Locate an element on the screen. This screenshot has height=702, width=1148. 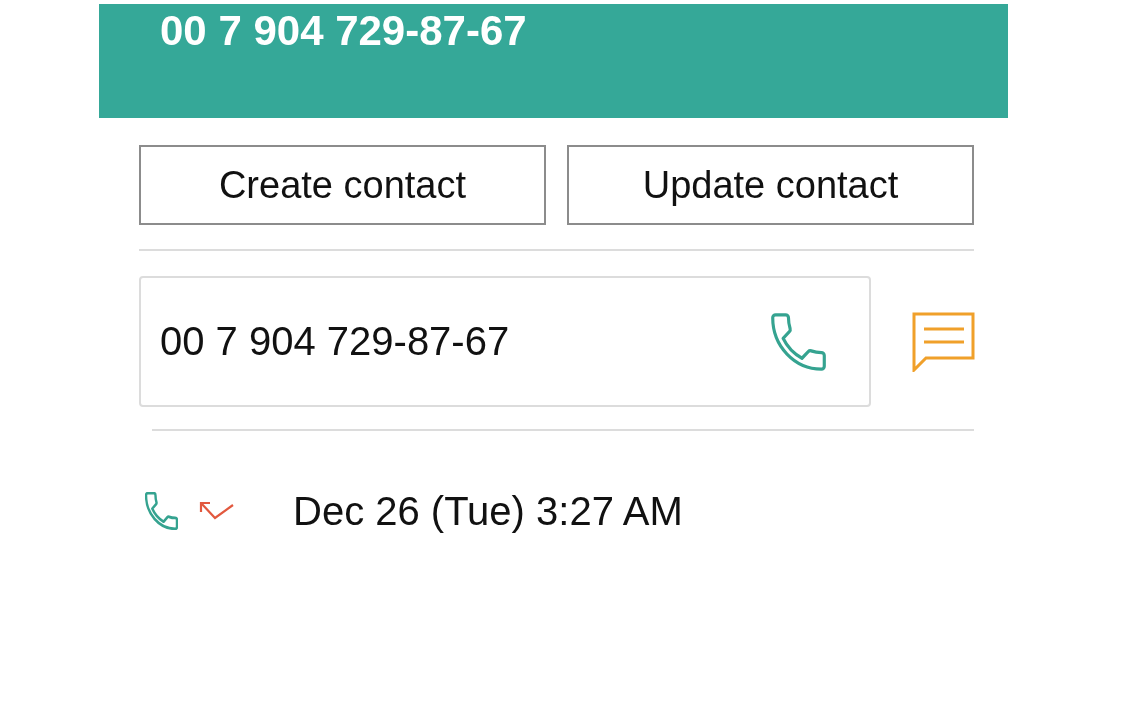
action-button: Update contact is located at coordinates (770, 185).